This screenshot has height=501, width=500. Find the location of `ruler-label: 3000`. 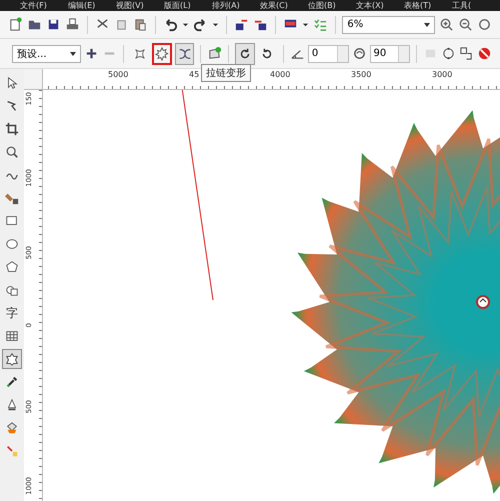

ruler-label: 3000 is located at coordinates (442, 74).